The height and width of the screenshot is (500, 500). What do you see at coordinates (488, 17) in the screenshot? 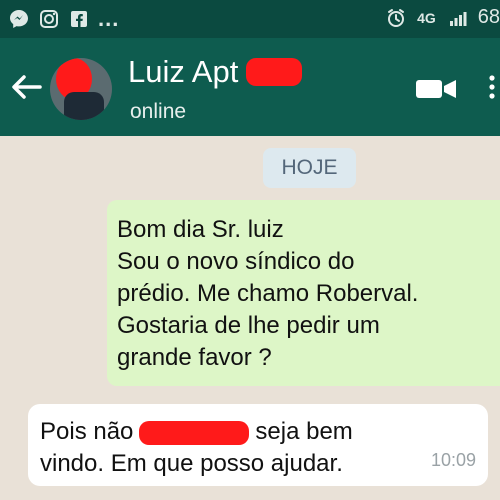
I see `battery-text: 68` at bounding box center [488, 17].